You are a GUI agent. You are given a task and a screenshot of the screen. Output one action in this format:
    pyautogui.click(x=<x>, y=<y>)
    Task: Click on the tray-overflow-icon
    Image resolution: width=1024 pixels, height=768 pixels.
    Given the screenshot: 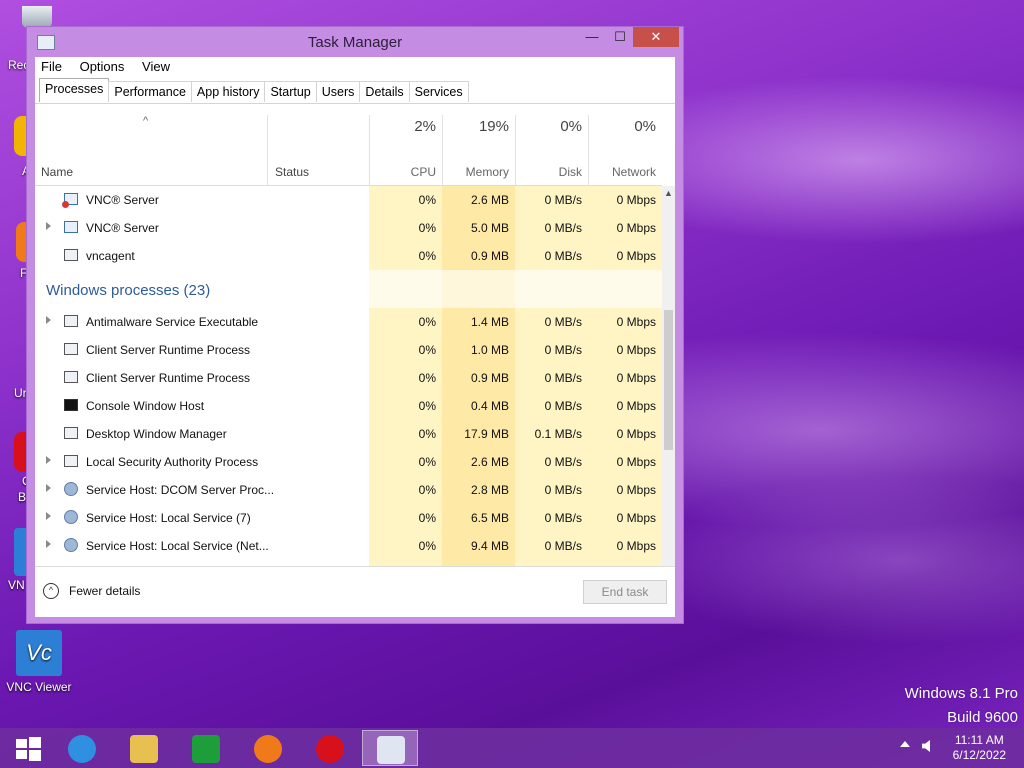 What is the action you would take?
    pyautogui.click(x=905, y=744)
    